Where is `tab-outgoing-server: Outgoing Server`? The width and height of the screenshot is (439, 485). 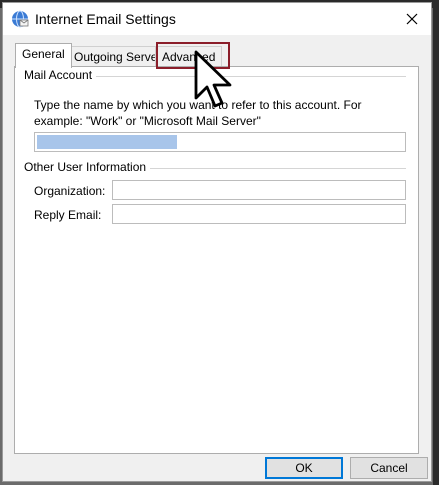
tab-outgoing-server: Outgoing Server is located at coordinates (118, 56).